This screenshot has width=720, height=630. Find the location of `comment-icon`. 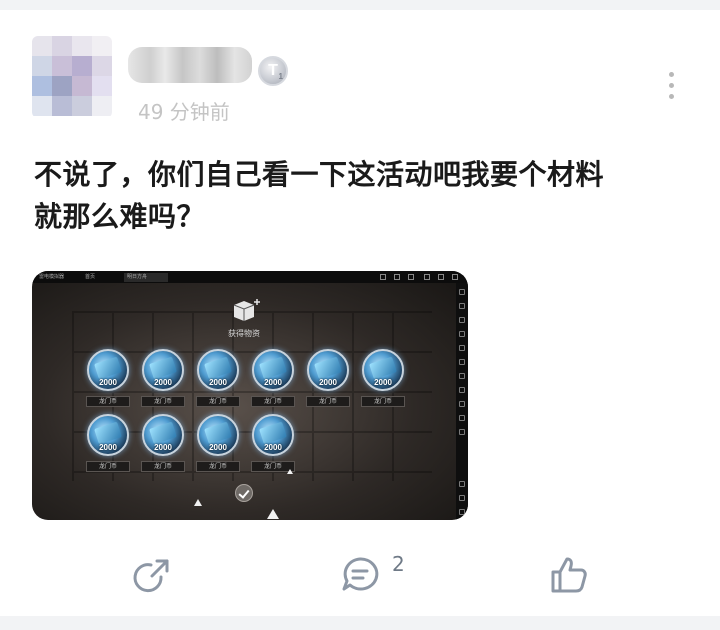

comment-icon is located at coordinates (360, 574).